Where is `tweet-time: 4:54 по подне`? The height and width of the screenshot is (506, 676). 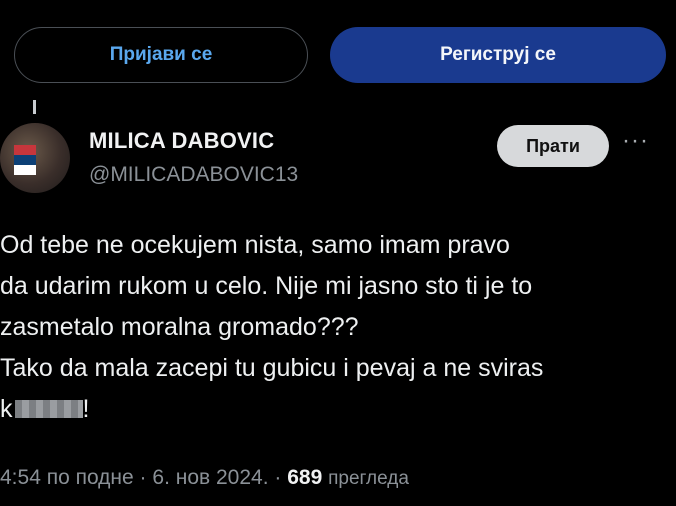 tweet-time: 4:54 по подне is located at coordinates (67, 477).